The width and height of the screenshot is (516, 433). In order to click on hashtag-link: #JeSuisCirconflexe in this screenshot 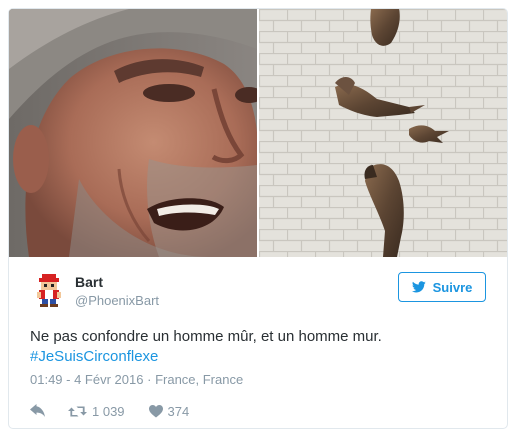, I will do `click(260, 357)`.